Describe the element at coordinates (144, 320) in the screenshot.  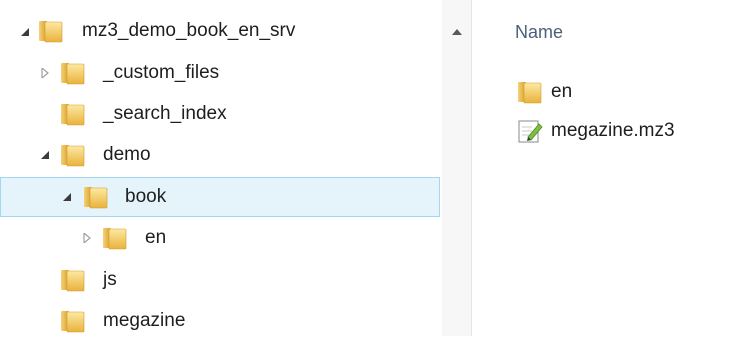
I see `tree-item-label: megazine` at that location.